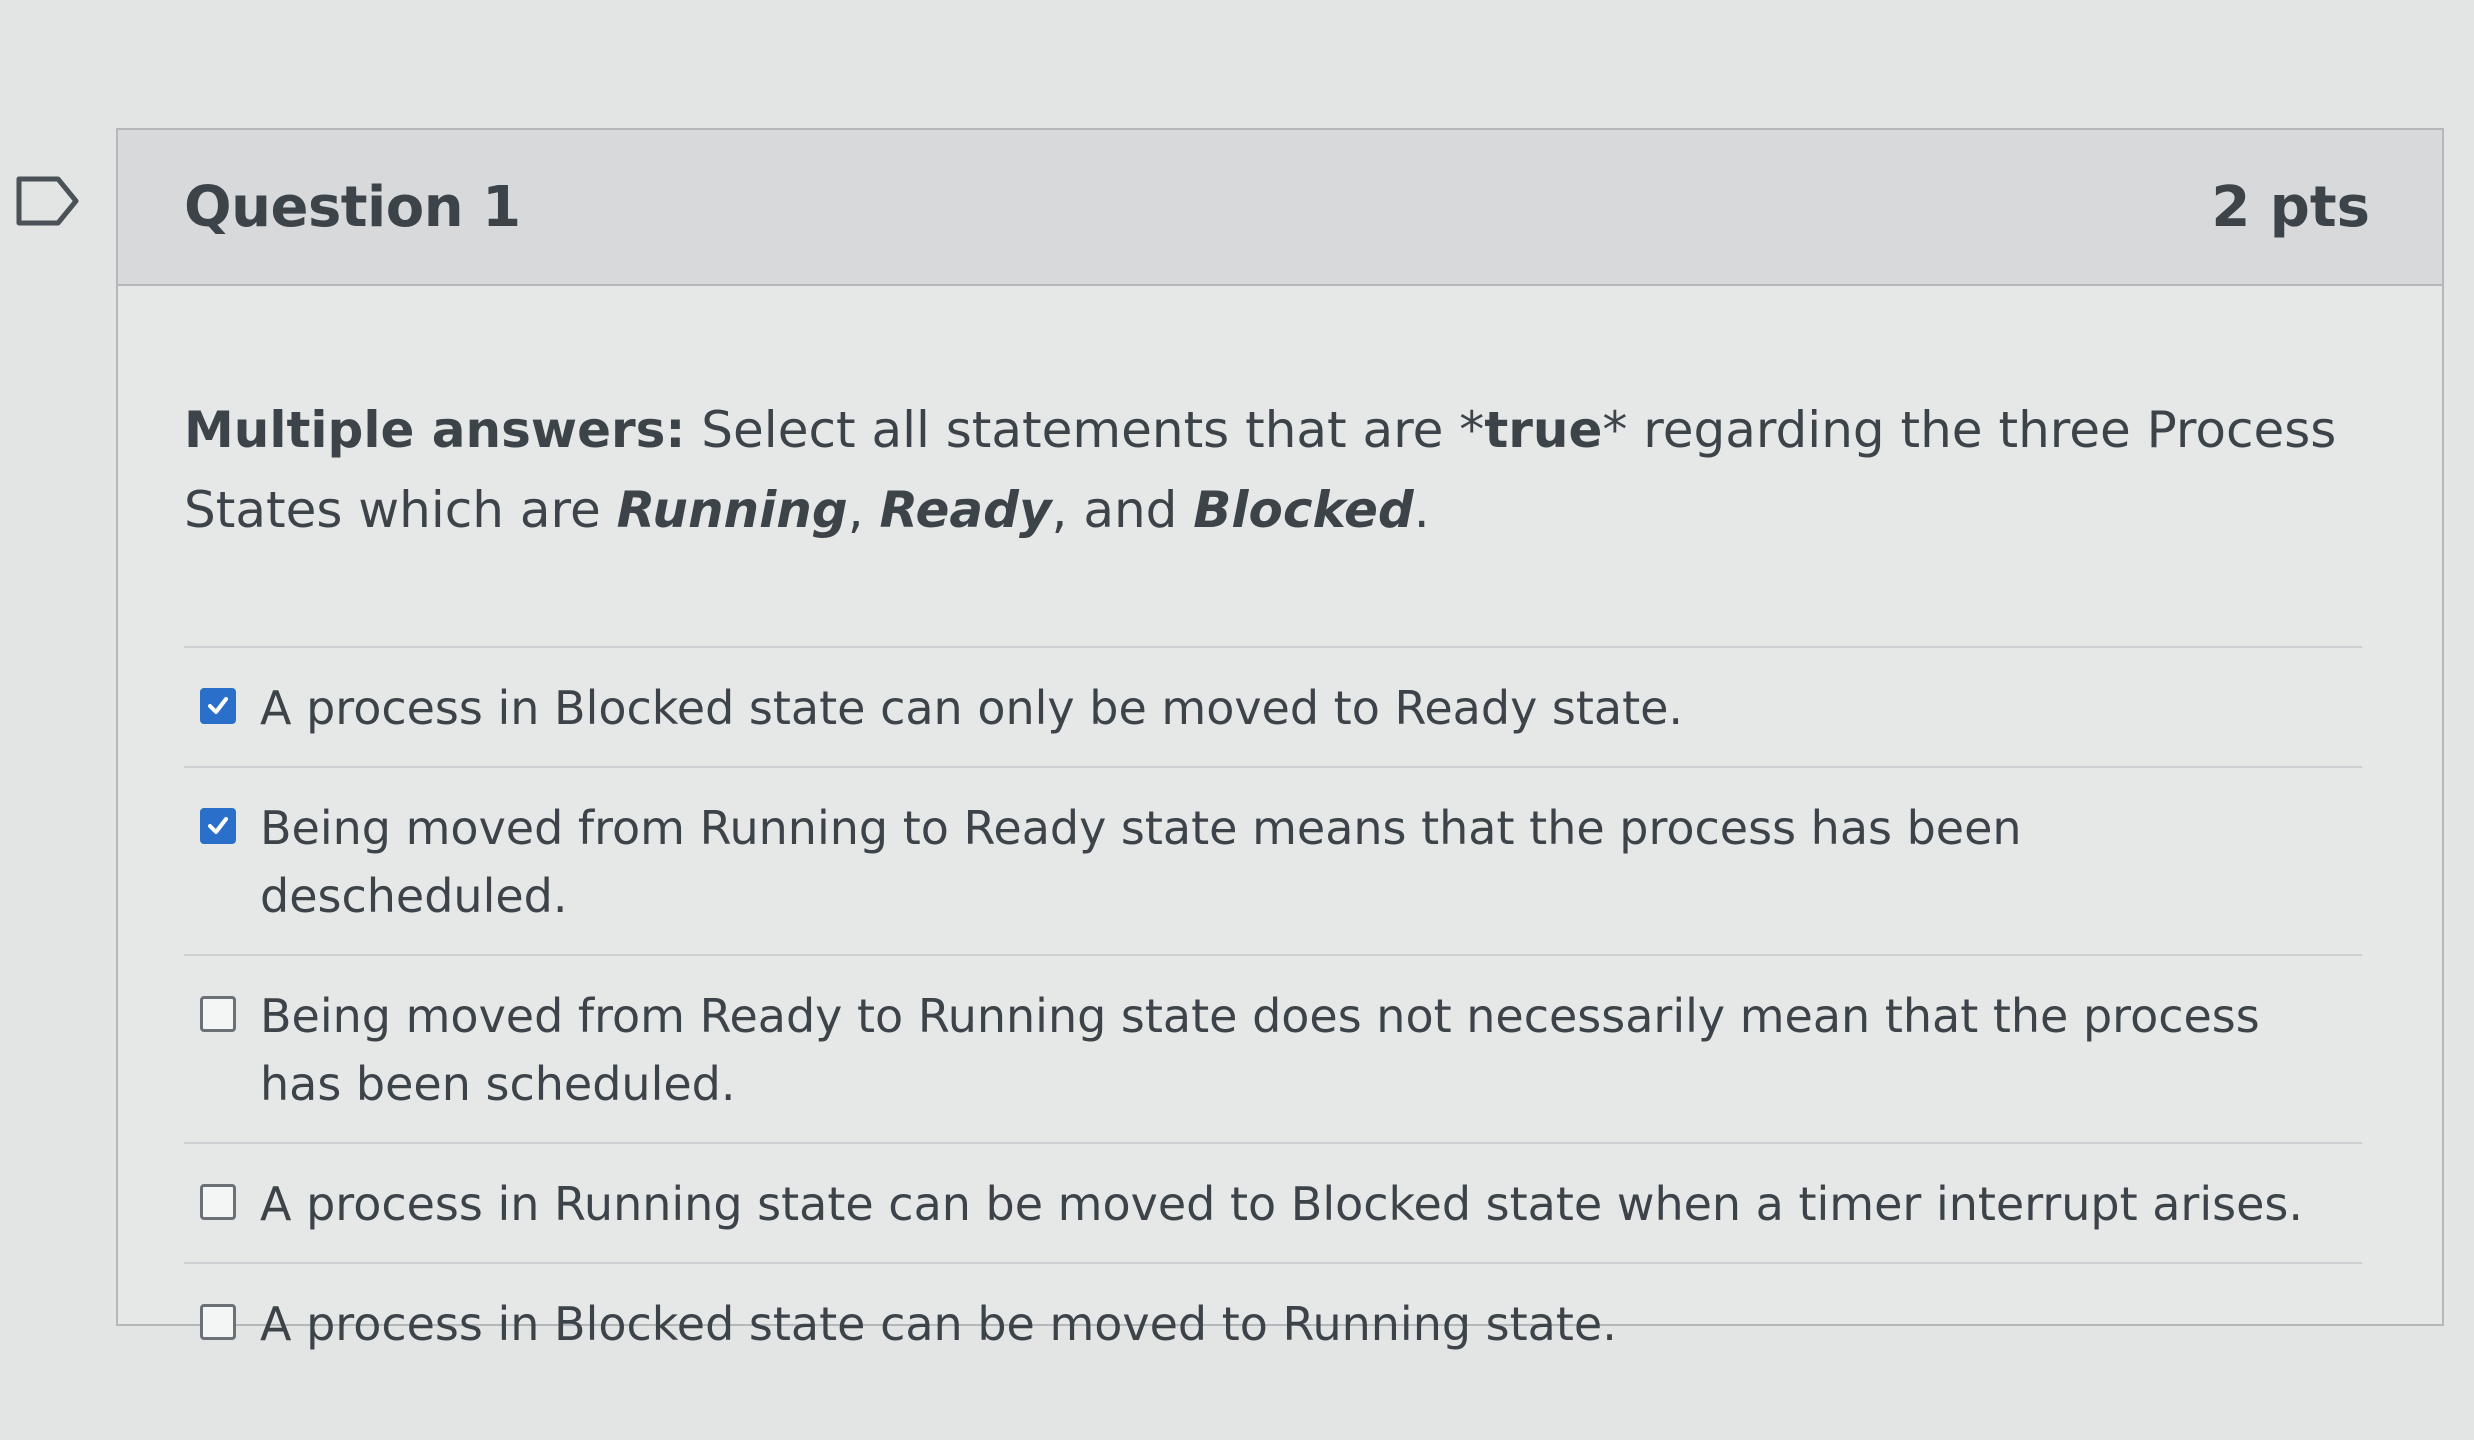  I want to click on prompt-part: Blocked, so click(1303, 510).